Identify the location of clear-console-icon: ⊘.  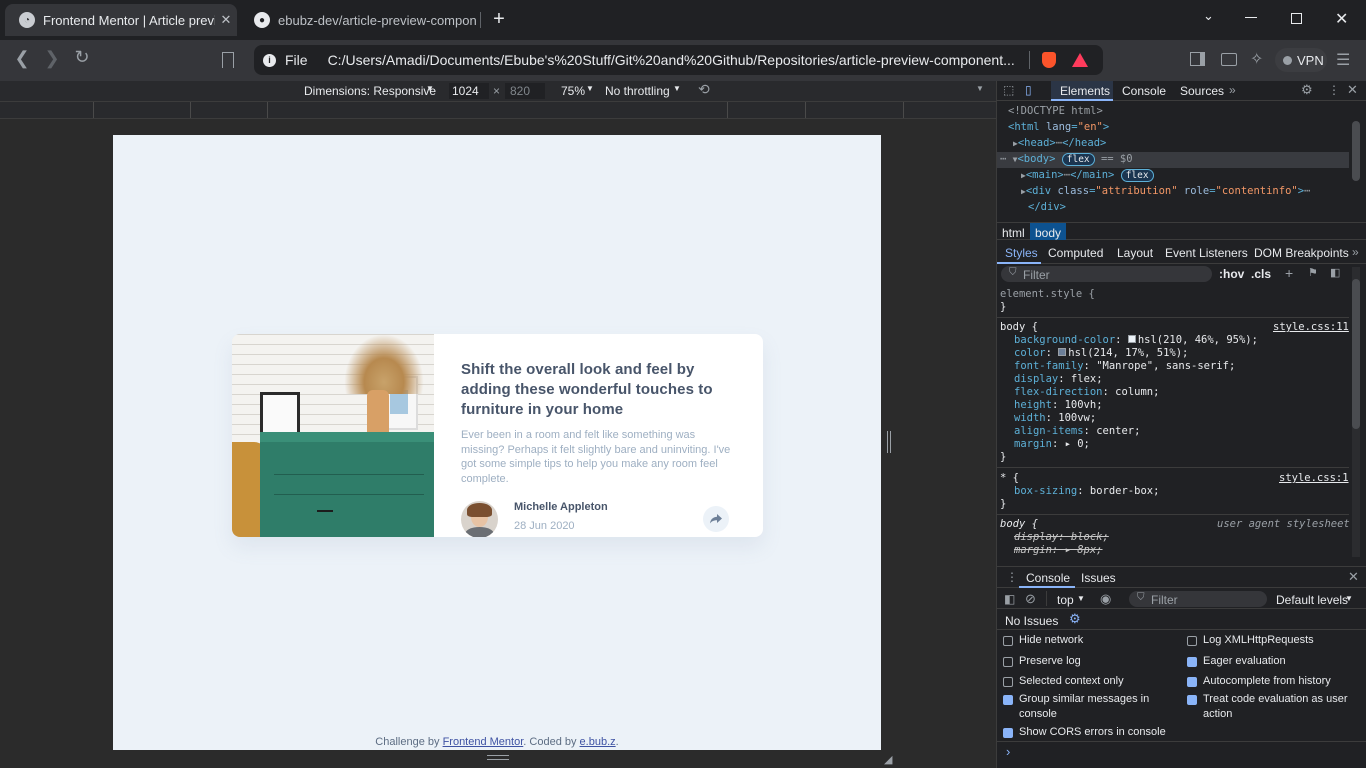
(1030, 599).